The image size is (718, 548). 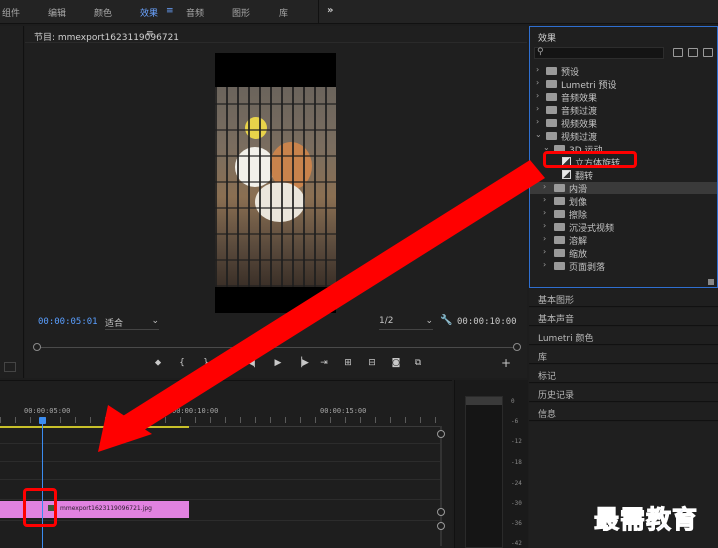 I want to click on step-forward-icon: ▕▶, so click(x=302, y=363).